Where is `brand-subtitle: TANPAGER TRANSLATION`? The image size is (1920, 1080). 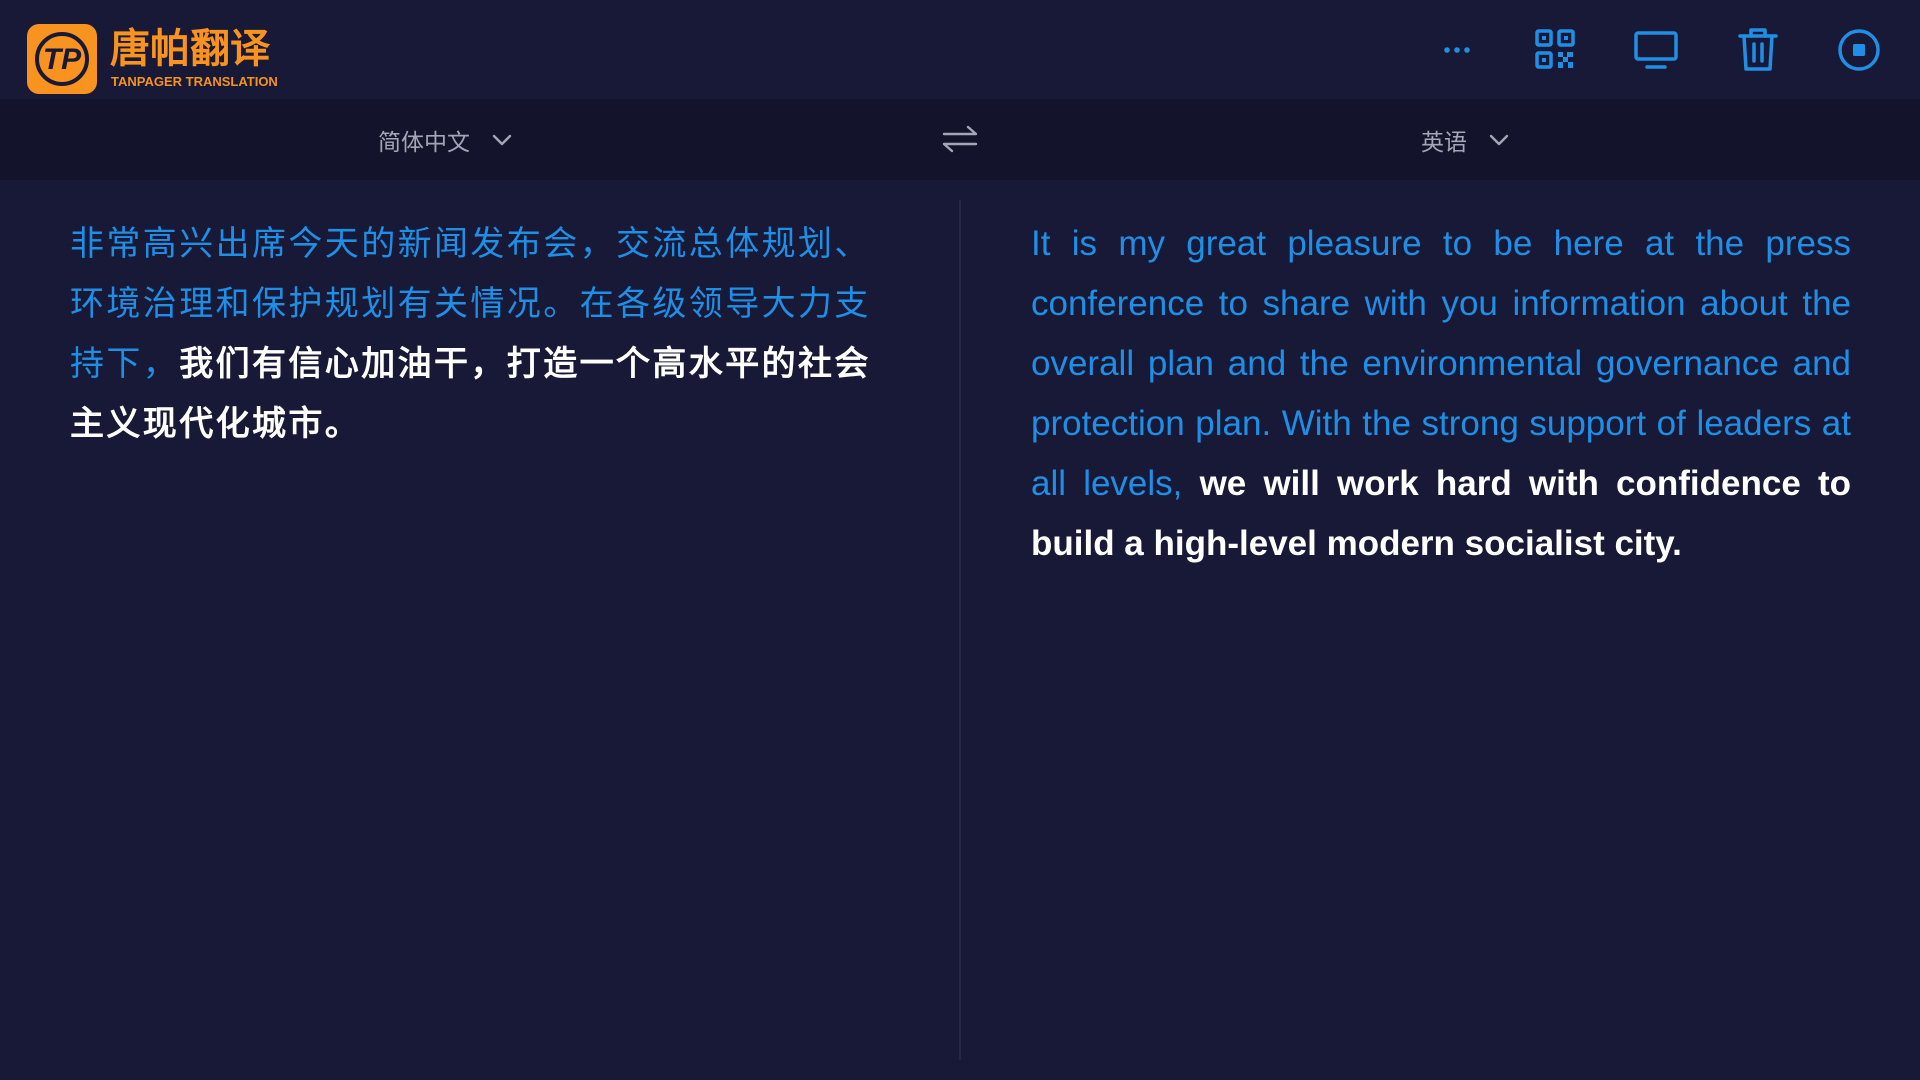 brand-subtitle: TANPAGER TRANSLATION is located at coordinates (194, 81).